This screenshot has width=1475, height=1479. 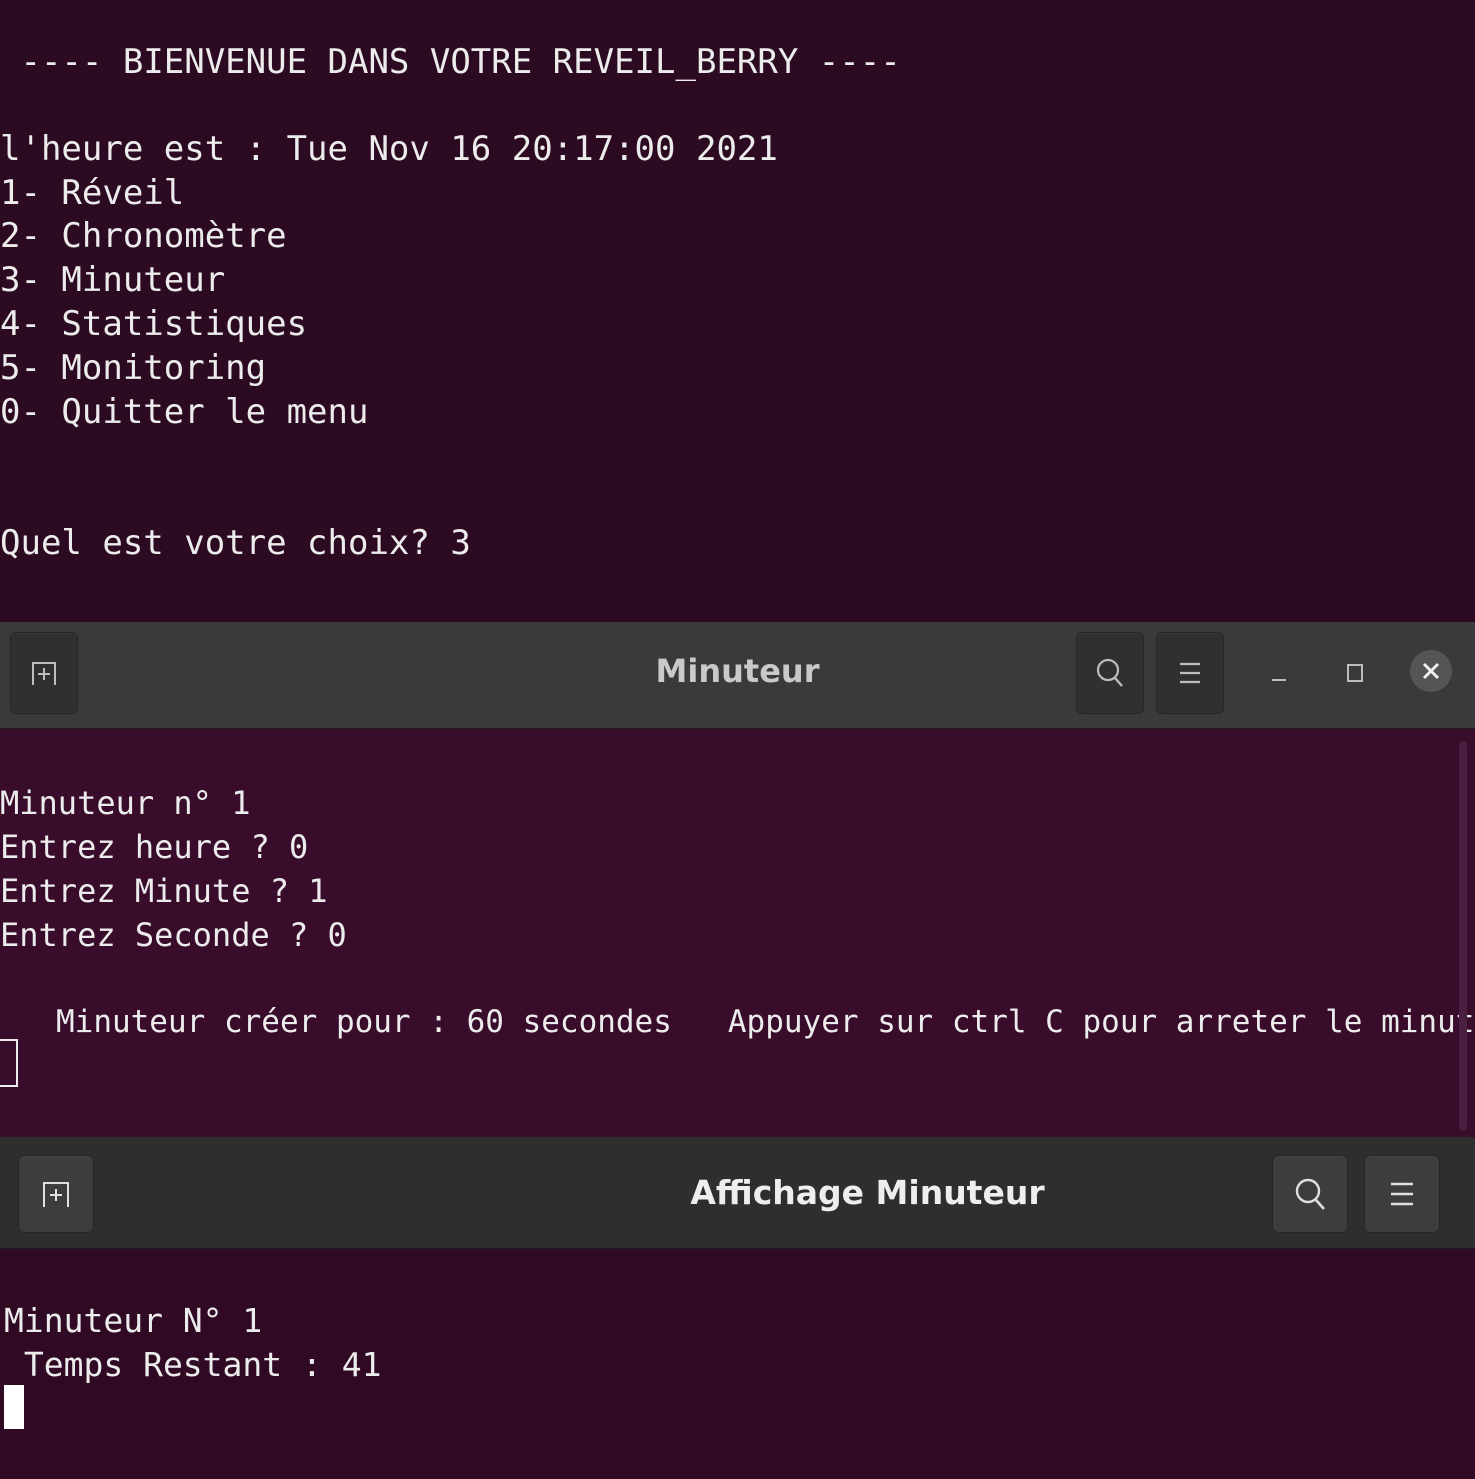 What do you see at coordinates (193, 1364) in the screenshot?
I see `temps-restant-line: Temps Restant : 41` at bounding box center [193, 1364].